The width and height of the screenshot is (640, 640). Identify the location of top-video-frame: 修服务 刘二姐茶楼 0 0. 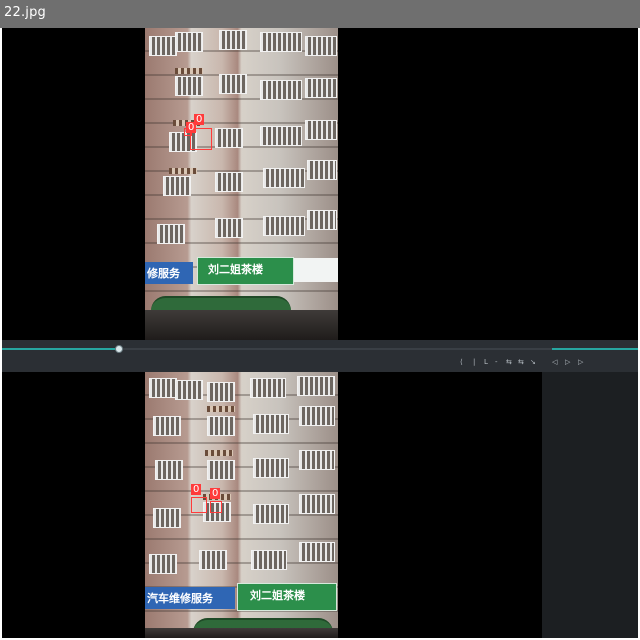
(241, 184).